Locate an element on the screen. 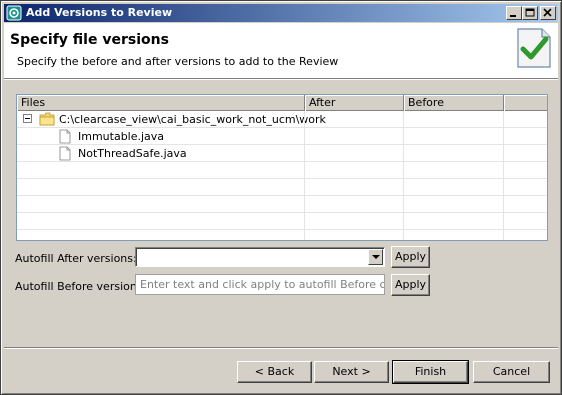  apply-before-button: Apply is located at coordinates (410, 285).